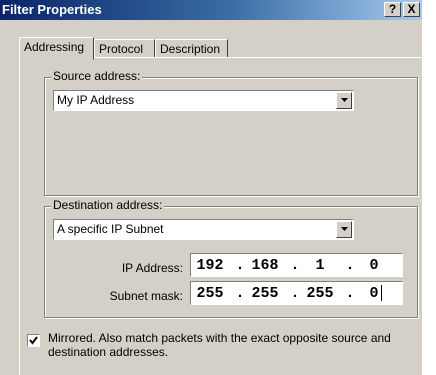 The width and height of the screenshot is (436, 375). What do you see at coordinates (211, 10) in the screenshot?
I see `title-bar: Filter Properties ? X` at bounding box center [211, 10].